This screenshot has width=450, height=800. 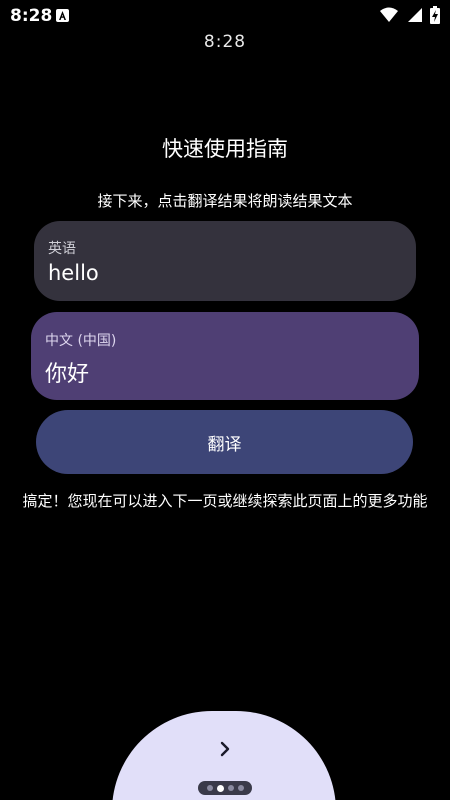 What do you see at coordinates (67, 374) in the screenshot?
I see `translation-text: 你好` at bounding box center [67, 374].